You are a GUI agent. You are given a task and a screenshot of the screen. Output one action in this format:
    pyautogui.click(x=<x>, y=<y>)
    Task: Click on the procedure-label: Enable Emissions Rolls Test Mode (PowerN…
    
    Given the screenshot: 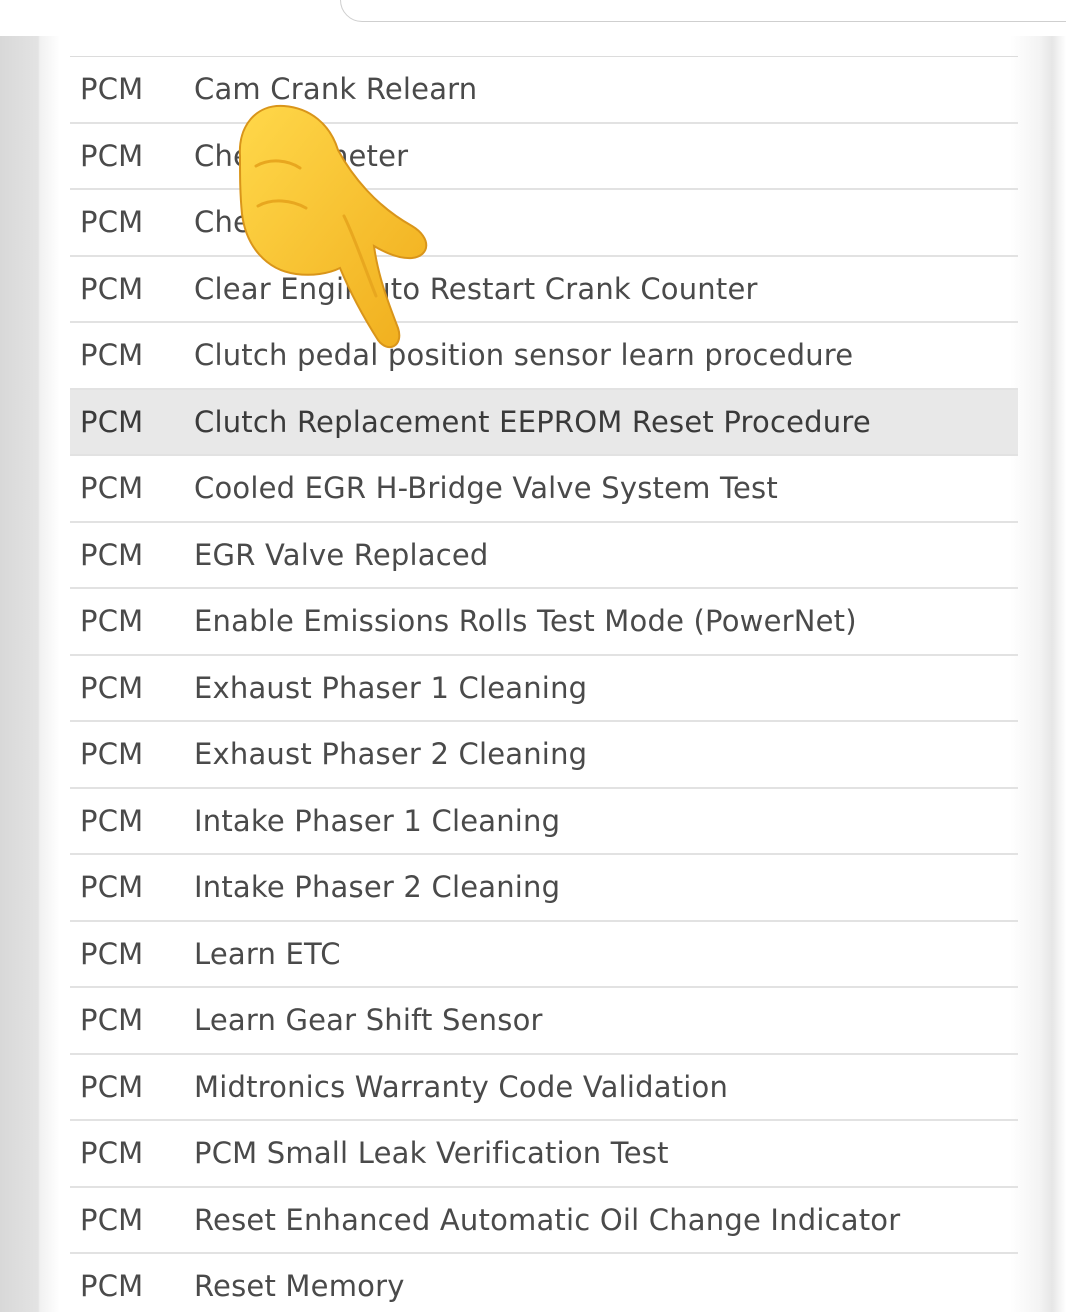 What is the action you would take?
    pyautogui.click(x=525, y=621)
    